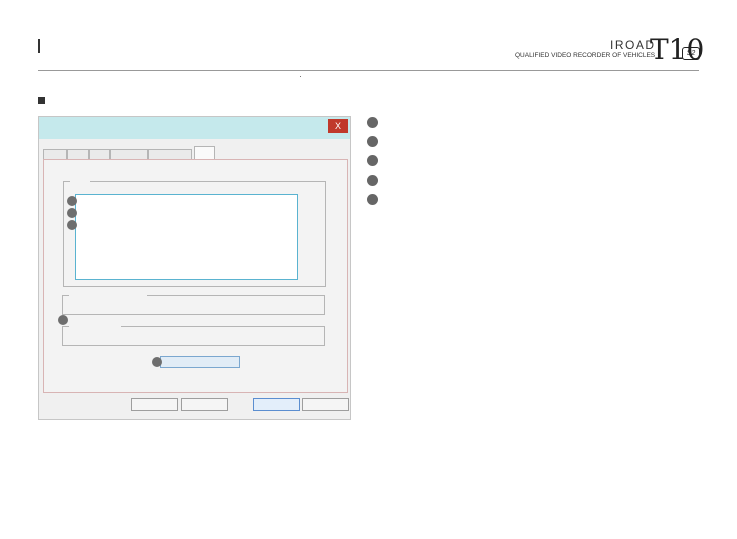 This screenshot has height=539, width=737. I want to click on ok-button, so click(276, 404).